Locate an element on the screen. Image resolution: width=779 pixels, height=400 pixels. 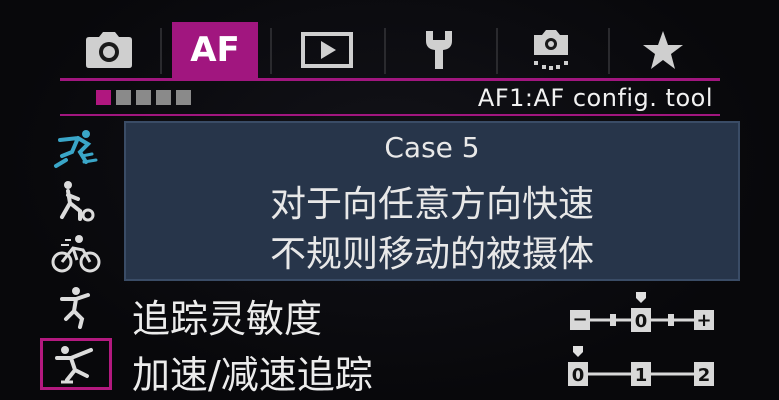
case-3-item is located at coordinates (76, 254).